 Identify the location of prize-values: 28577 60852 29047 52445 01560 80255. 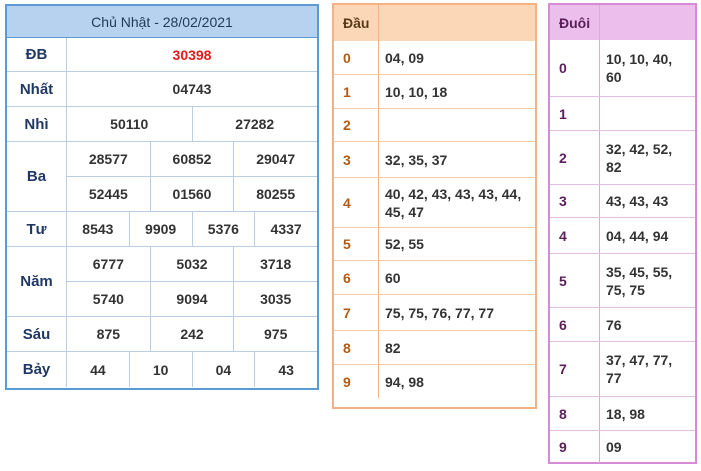
(192, 176).